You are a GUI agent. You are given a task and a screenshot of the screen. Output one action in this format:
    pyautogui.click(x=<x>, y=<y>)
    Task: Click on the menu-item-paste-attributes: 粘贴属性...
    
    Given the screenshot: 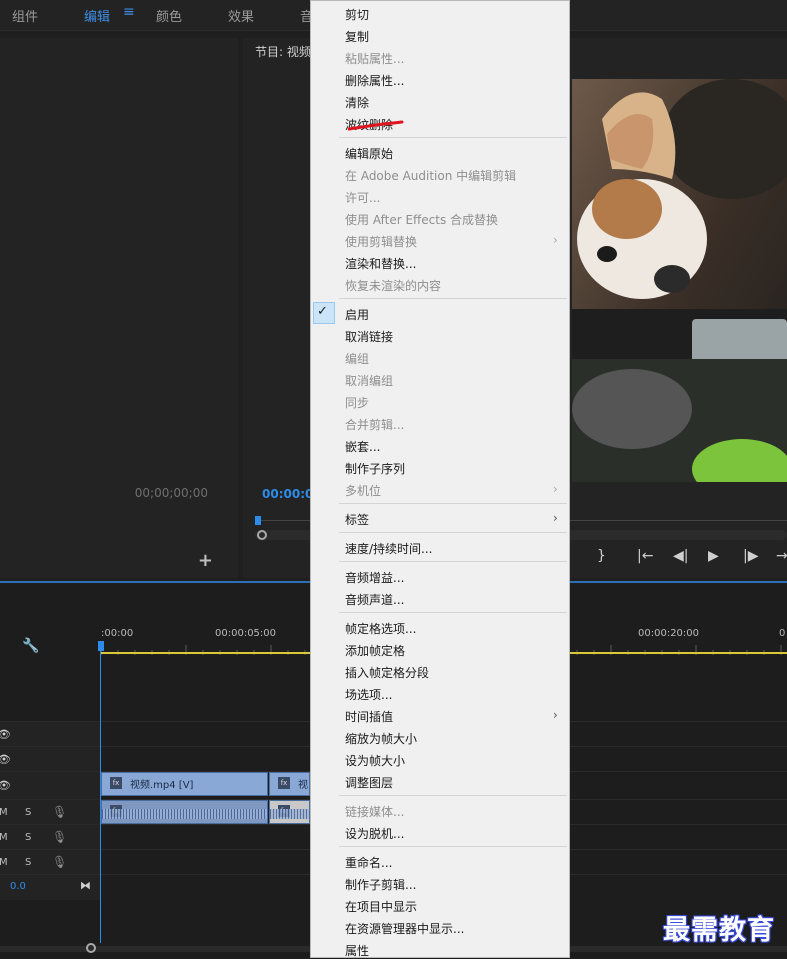 What is the action you would take?
    pyautogui.click(x=374, y=58)
    